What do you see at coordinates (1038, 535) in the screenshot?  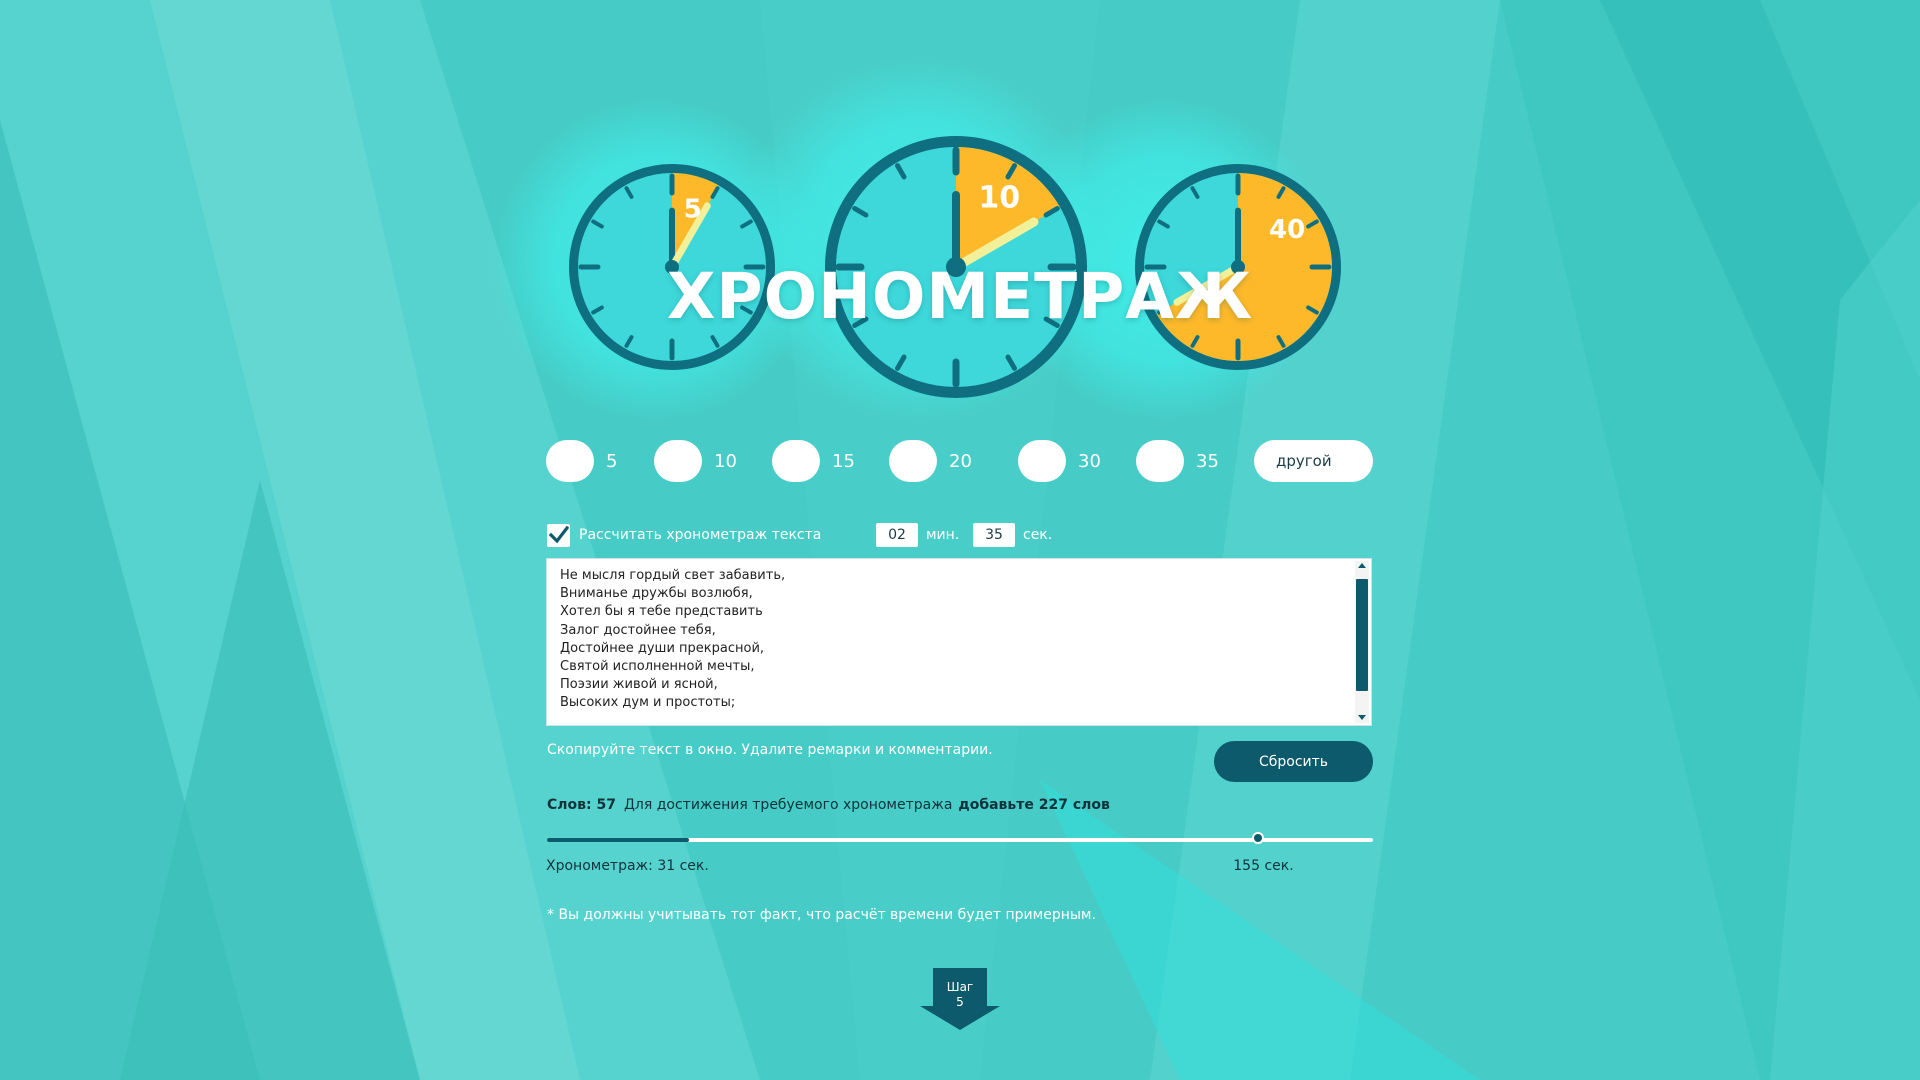 I see `seconds-unit: сек.` at bounding box center [1038, 535].